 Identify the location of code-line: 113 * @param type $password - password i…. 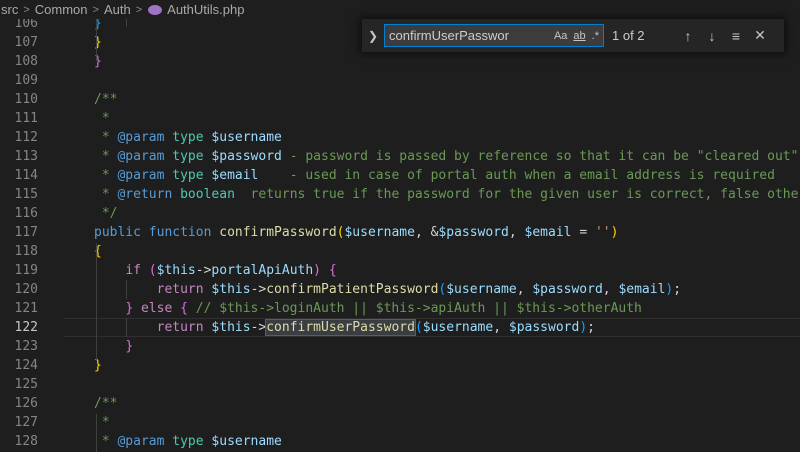
(400, 156).